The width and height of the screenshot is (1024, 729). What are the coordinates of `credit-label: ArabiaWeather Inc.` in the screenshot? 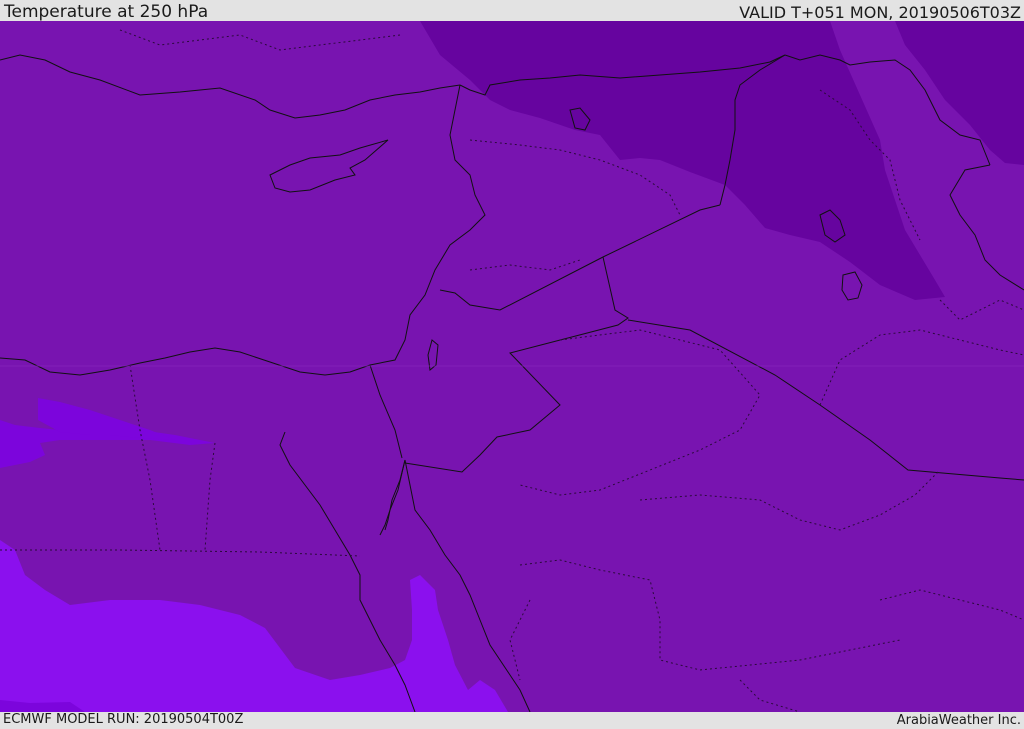 It's located at (958, 720).